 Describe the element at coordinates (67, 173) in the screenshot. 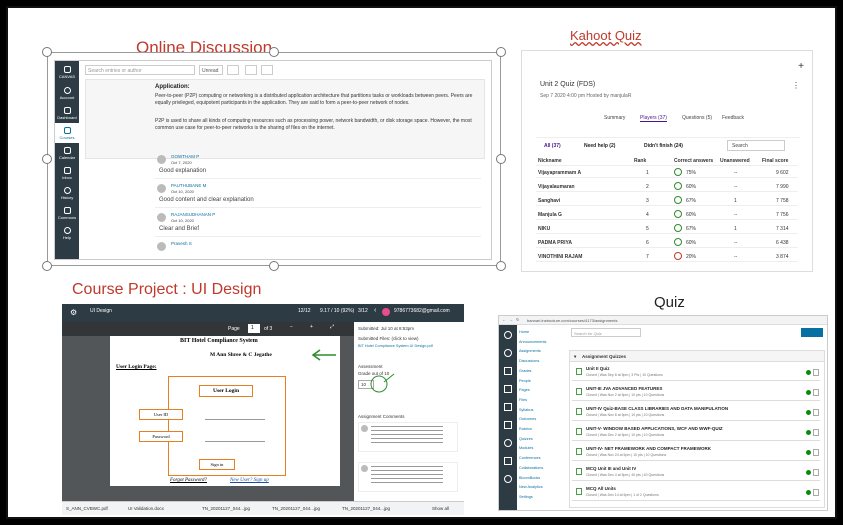

I see `nav-inbox: Inbox` at that location.